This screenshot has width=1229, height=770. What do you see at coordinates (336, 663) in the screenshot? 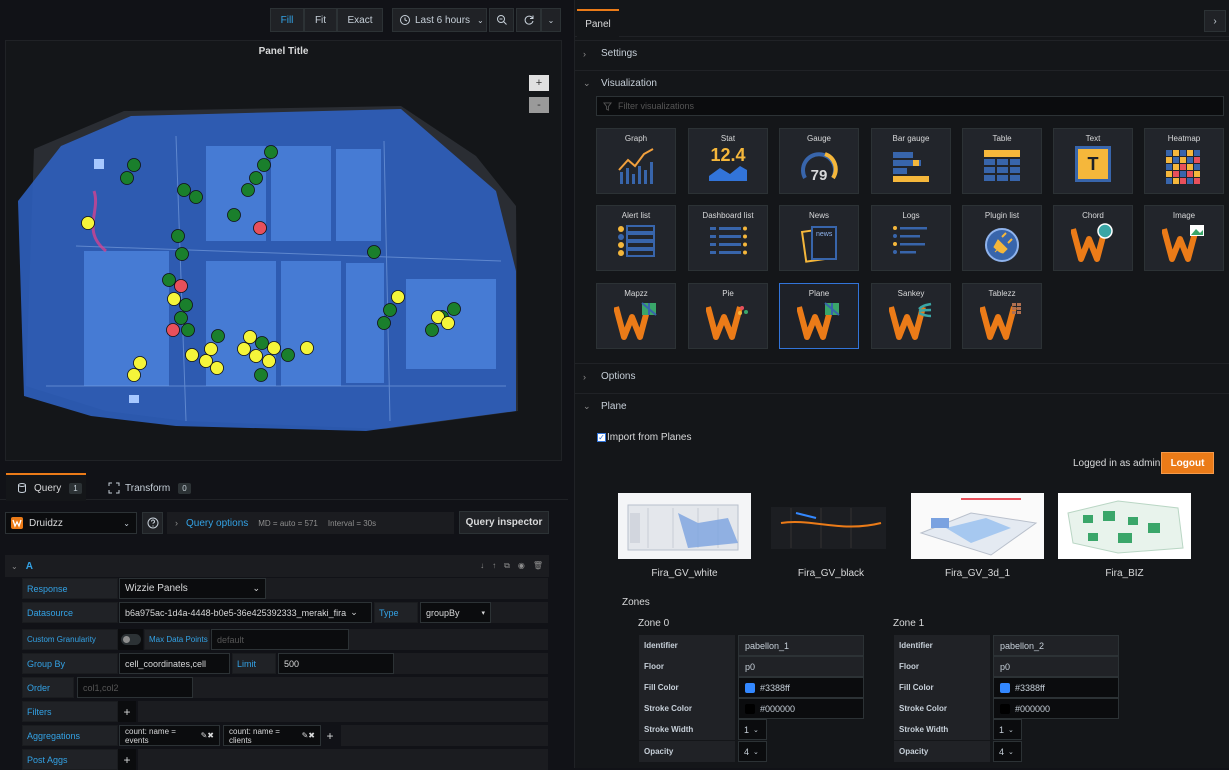
I see `limit-input: 500` at bounding box center [336, 663].